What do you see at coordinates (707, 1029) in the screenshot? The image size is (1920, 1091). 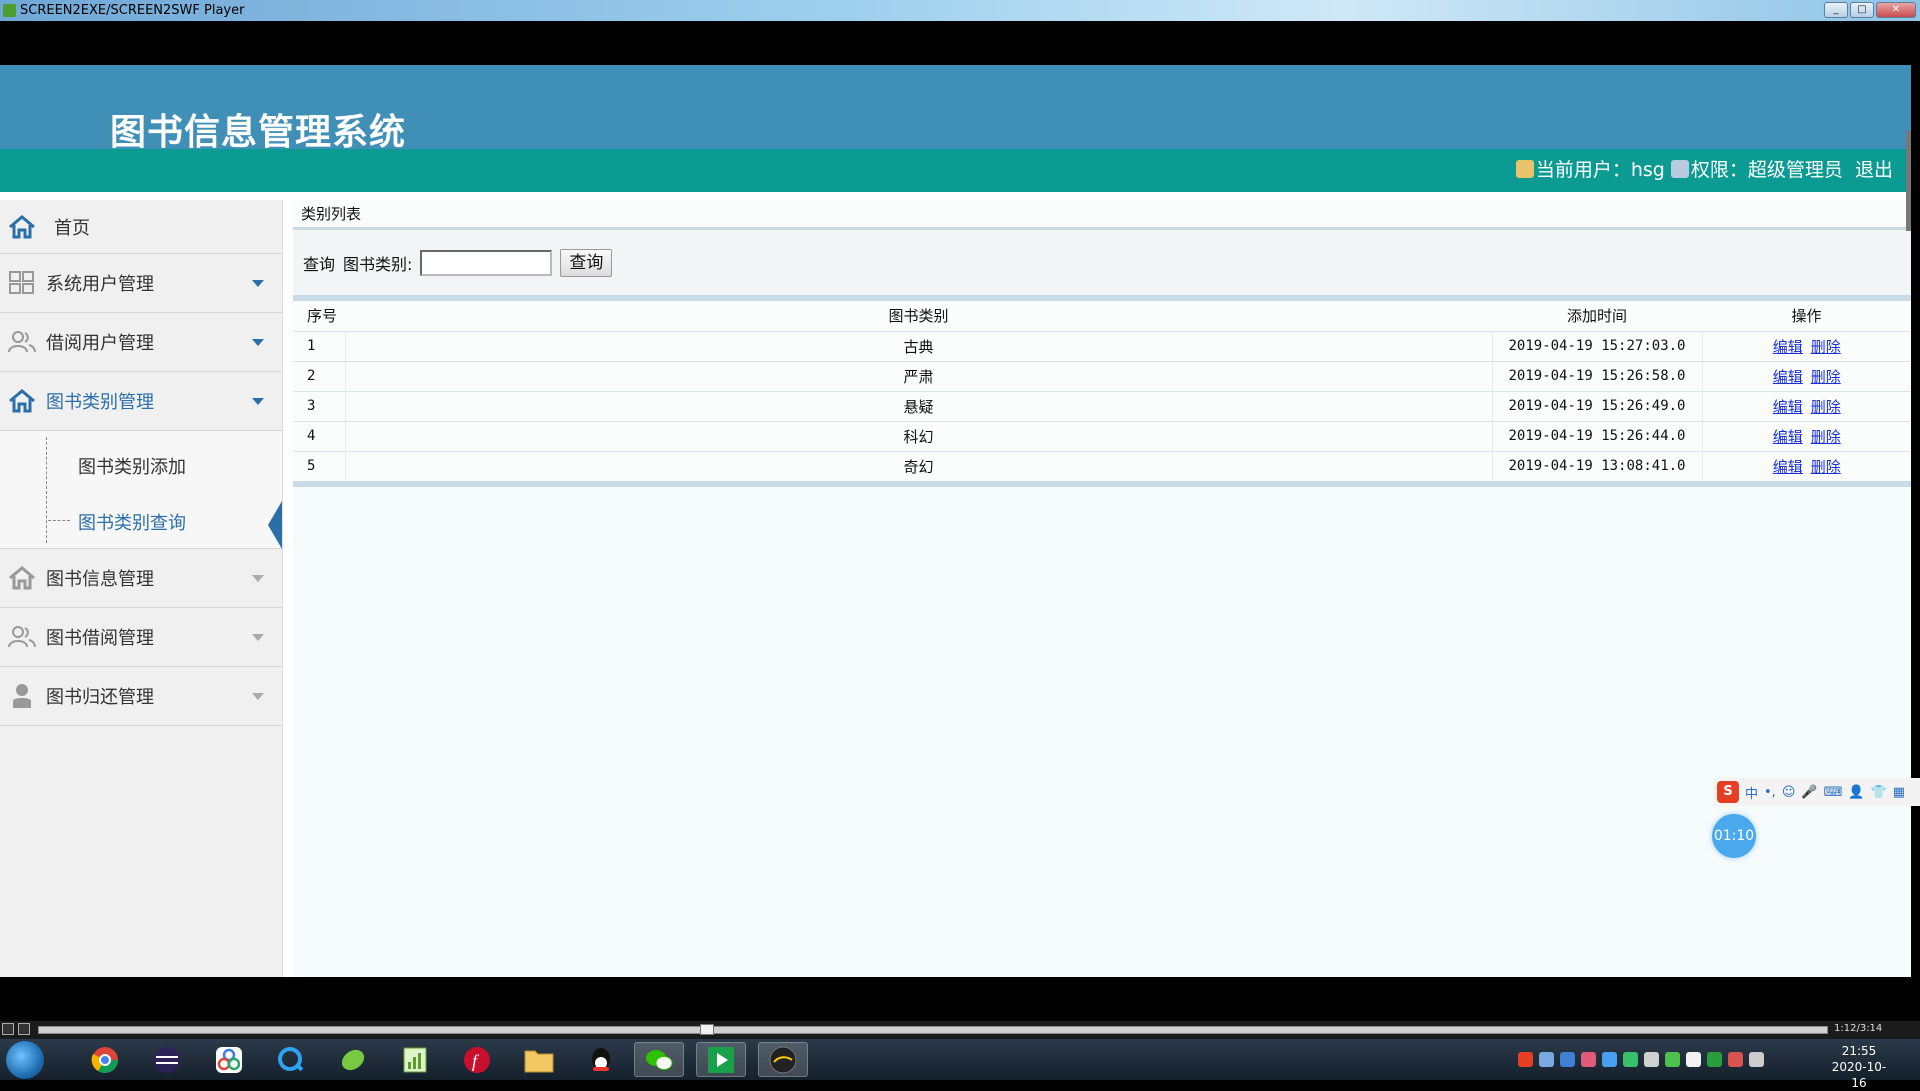 I see `seek-handle` at bounding box center [707, 1029].